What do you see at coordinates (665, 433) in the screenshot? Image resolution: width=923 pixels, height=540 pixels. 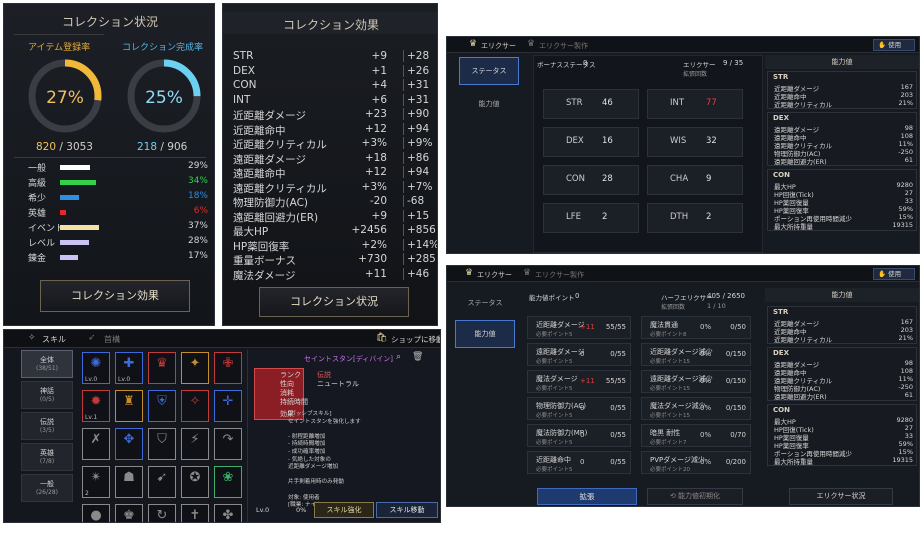 I see `half-name: 暗黒 耐性` at bounding box center [665, 433].